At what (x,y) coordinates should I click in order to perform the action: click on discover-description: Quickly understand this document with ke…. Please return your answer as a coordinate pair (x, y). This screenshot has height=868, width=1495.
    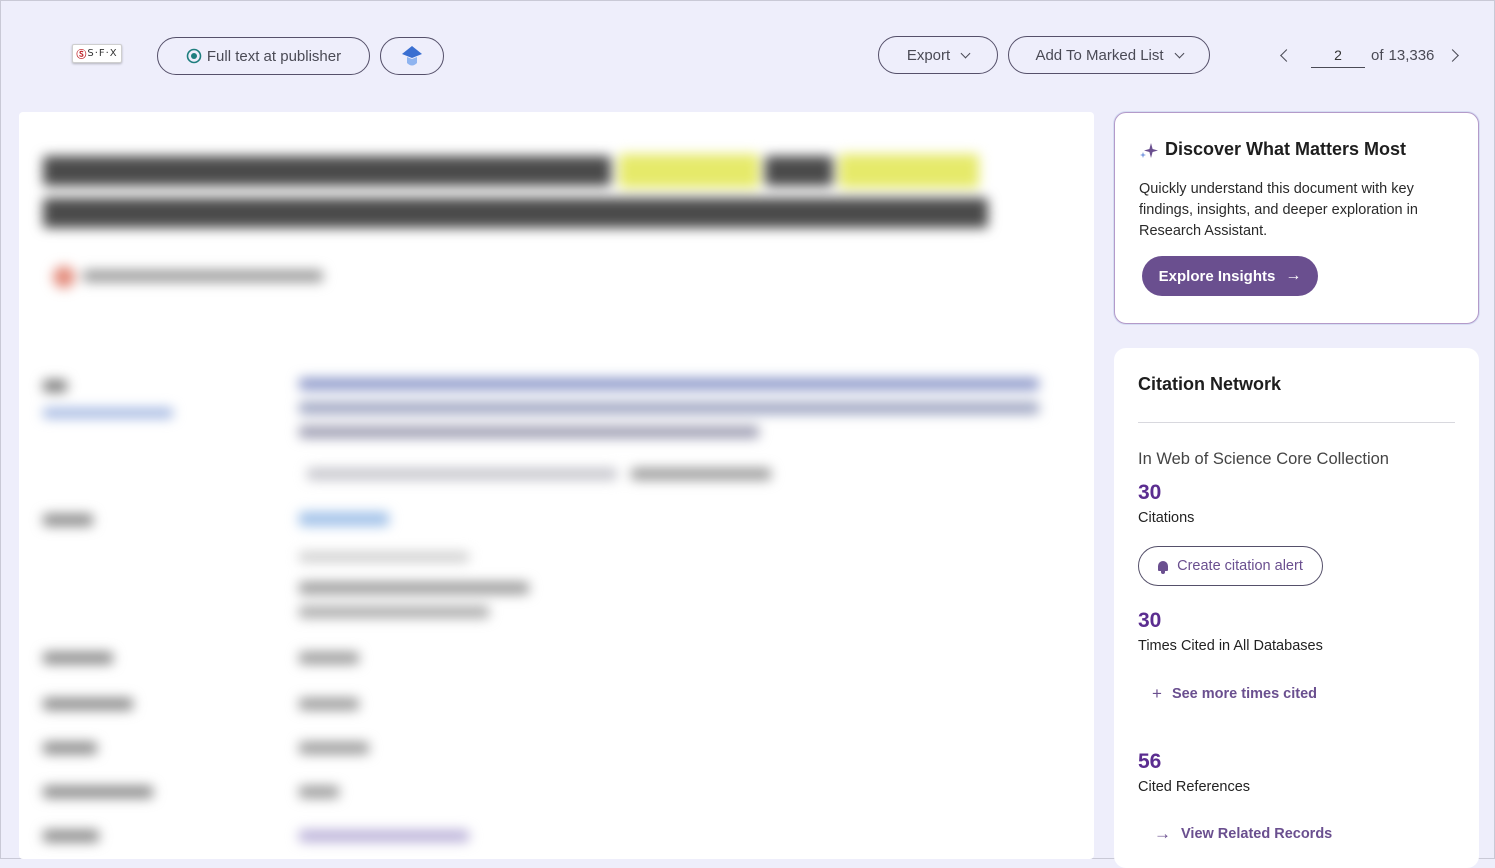
    Looking at the image, I should click on (1278, 210).